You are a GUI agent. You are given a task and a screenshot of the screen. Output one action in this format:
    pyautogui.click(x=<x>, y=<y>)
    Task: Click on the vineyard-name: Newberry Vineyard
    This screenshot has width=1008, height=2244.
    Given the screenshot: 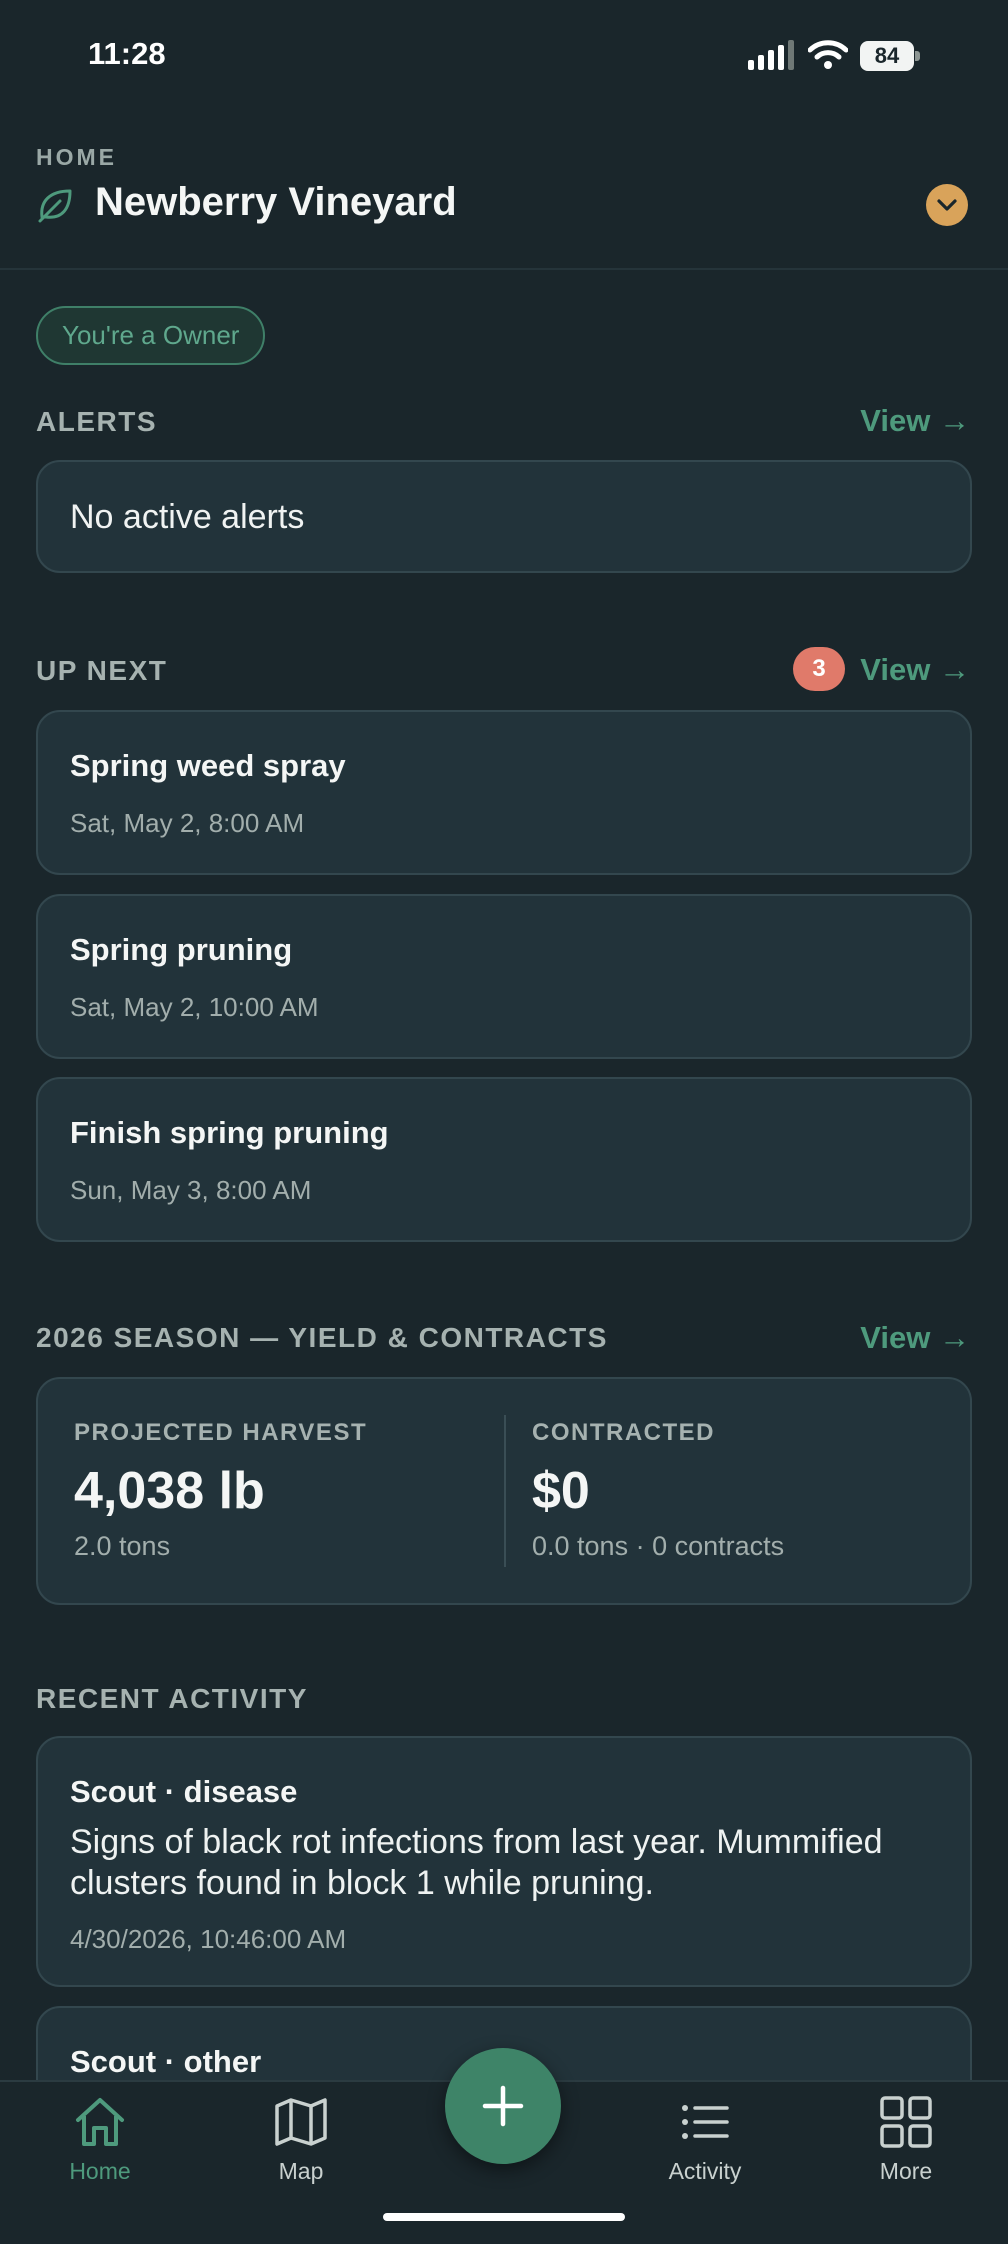 What is the action you would take?
    pyautogui.click(x=276, y=202)
    